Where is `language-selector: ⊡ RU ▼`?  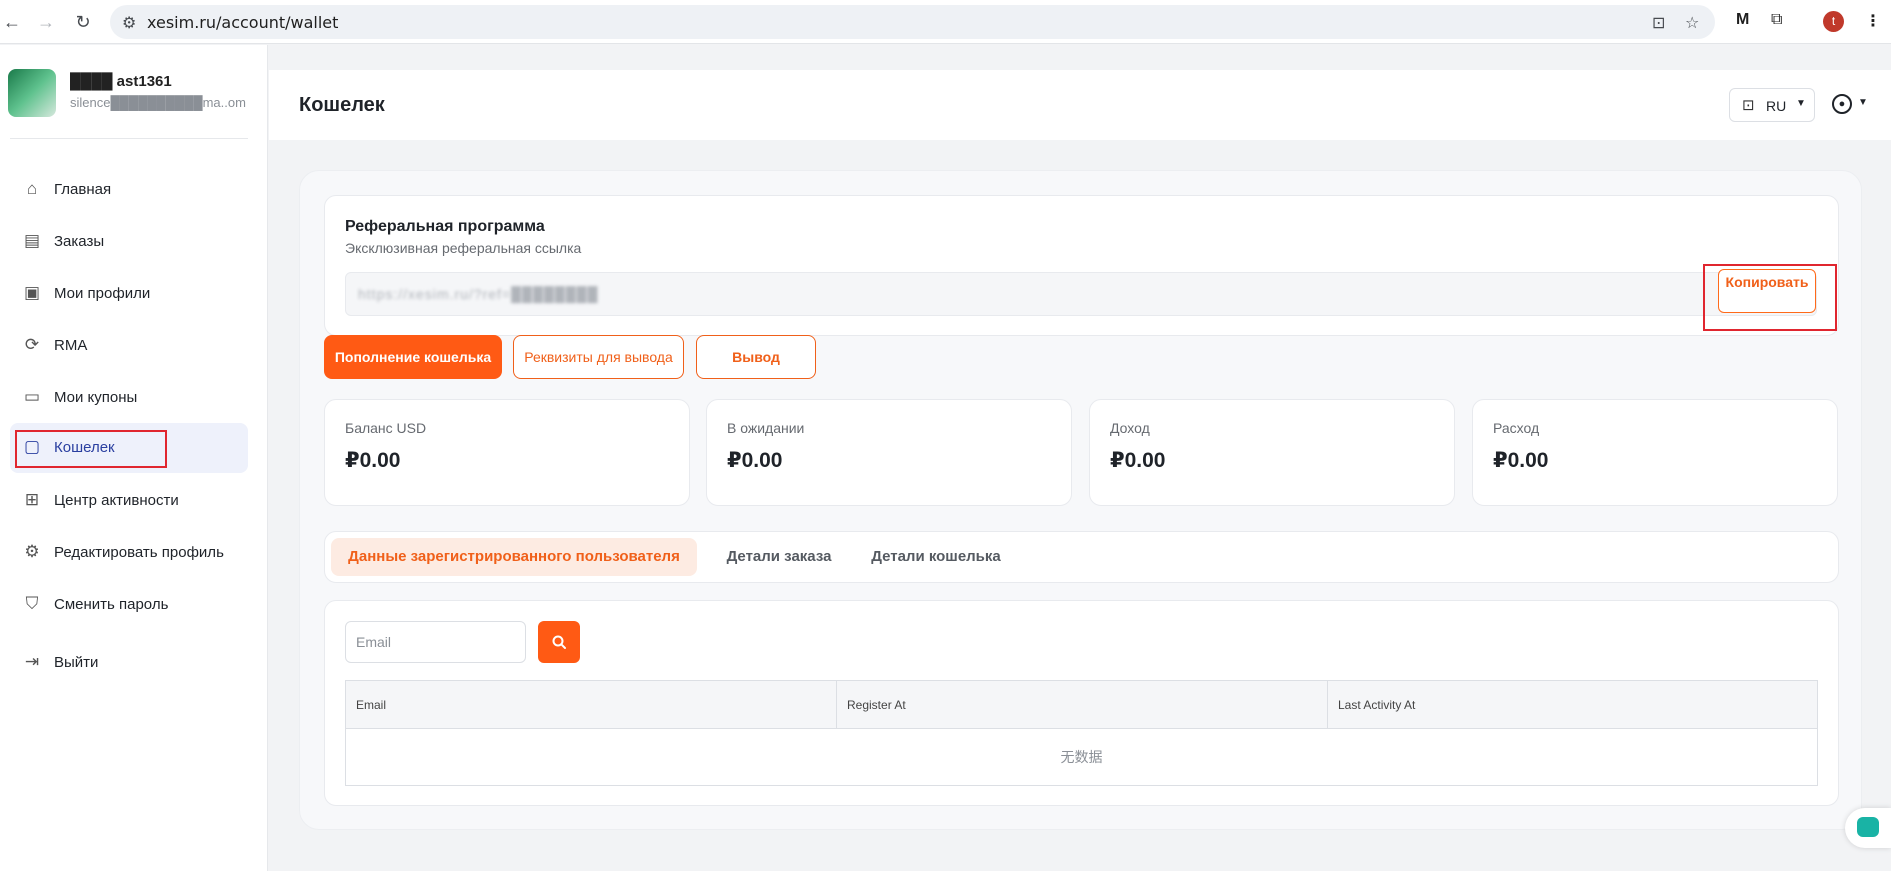 language-selector: ⊡ RU ▼ is located at coordinates (1772, 105).